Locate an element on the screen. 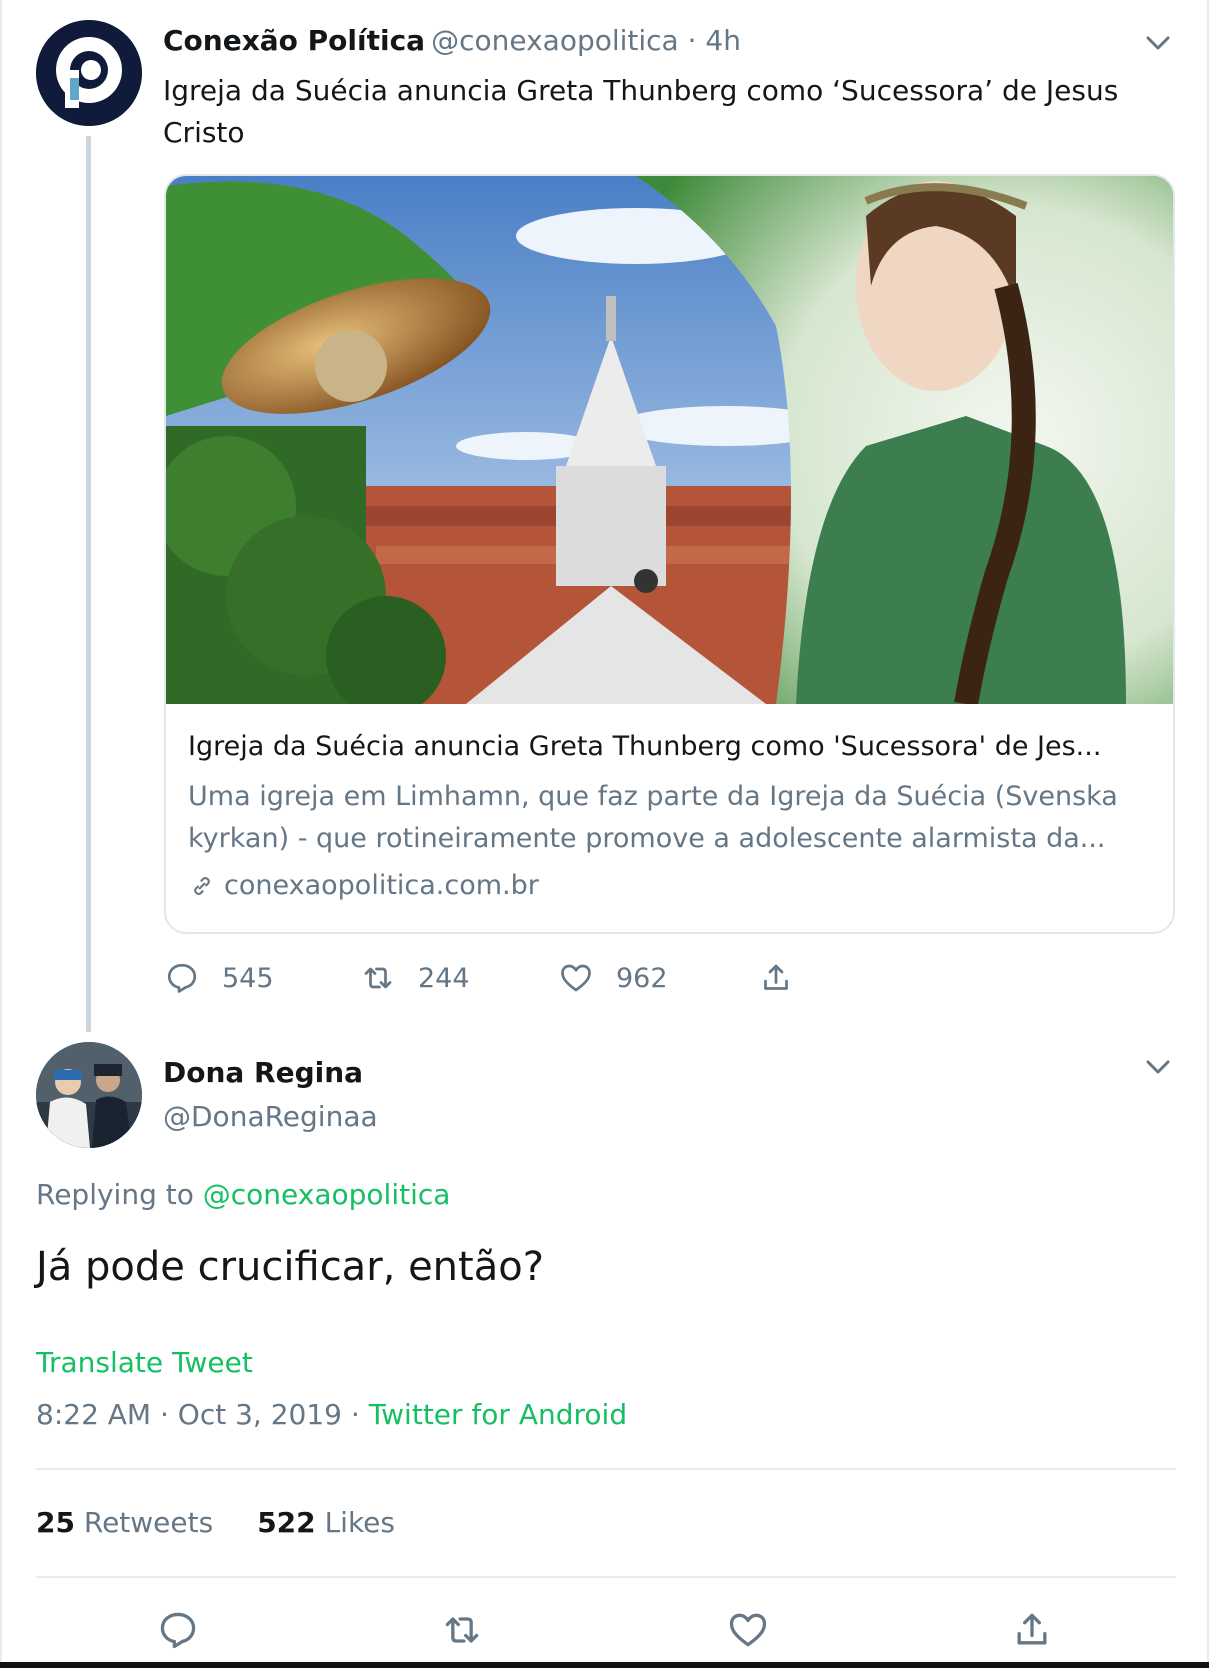 This screenshot has width=1209, height=1668. tweet-header: Conexão Política @conexaopolitica · 4h is located at coordinates (452, 40).